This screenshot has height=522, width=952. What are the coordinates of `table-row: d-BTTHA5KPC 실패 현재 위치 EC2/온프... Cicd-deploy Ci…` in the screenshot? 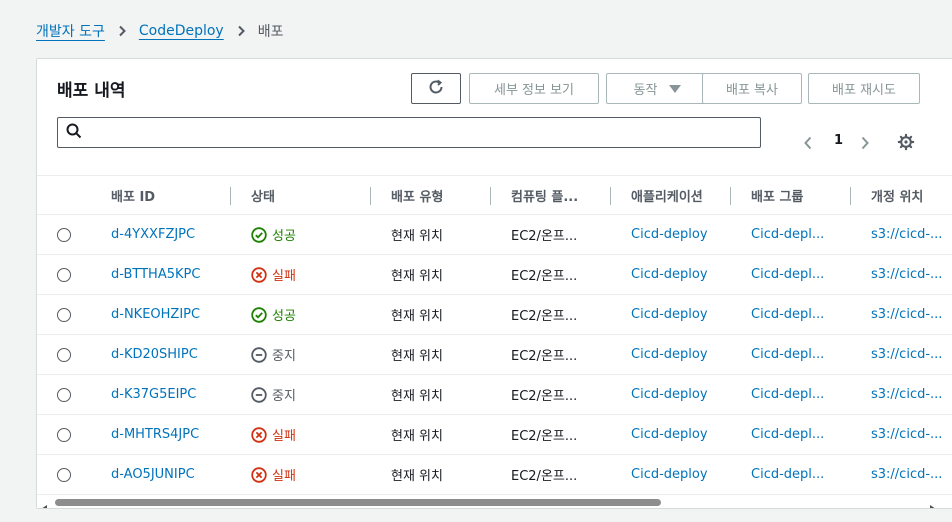 It's located at (494, 275).